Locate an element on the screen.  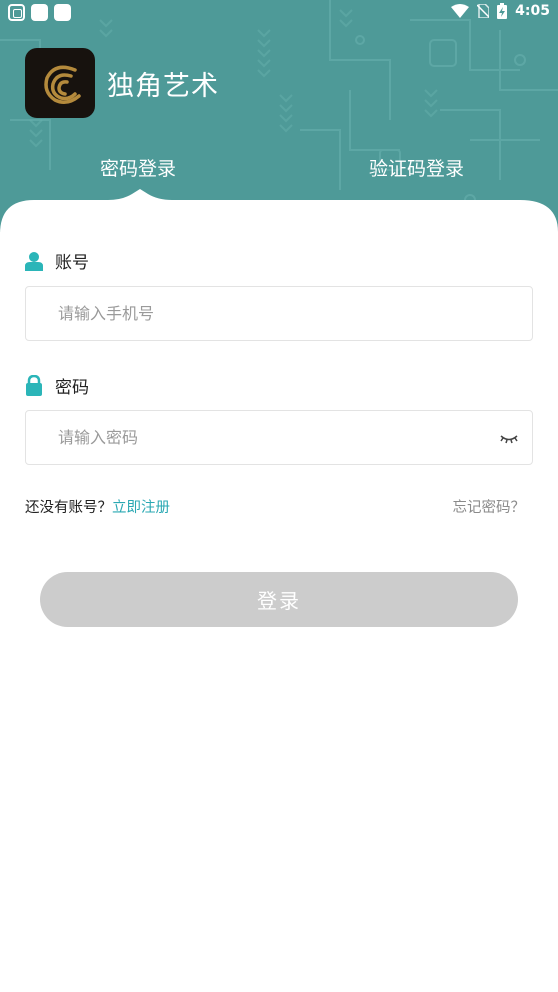
register-link: 立即注册 is located at coordinates (141, 508).